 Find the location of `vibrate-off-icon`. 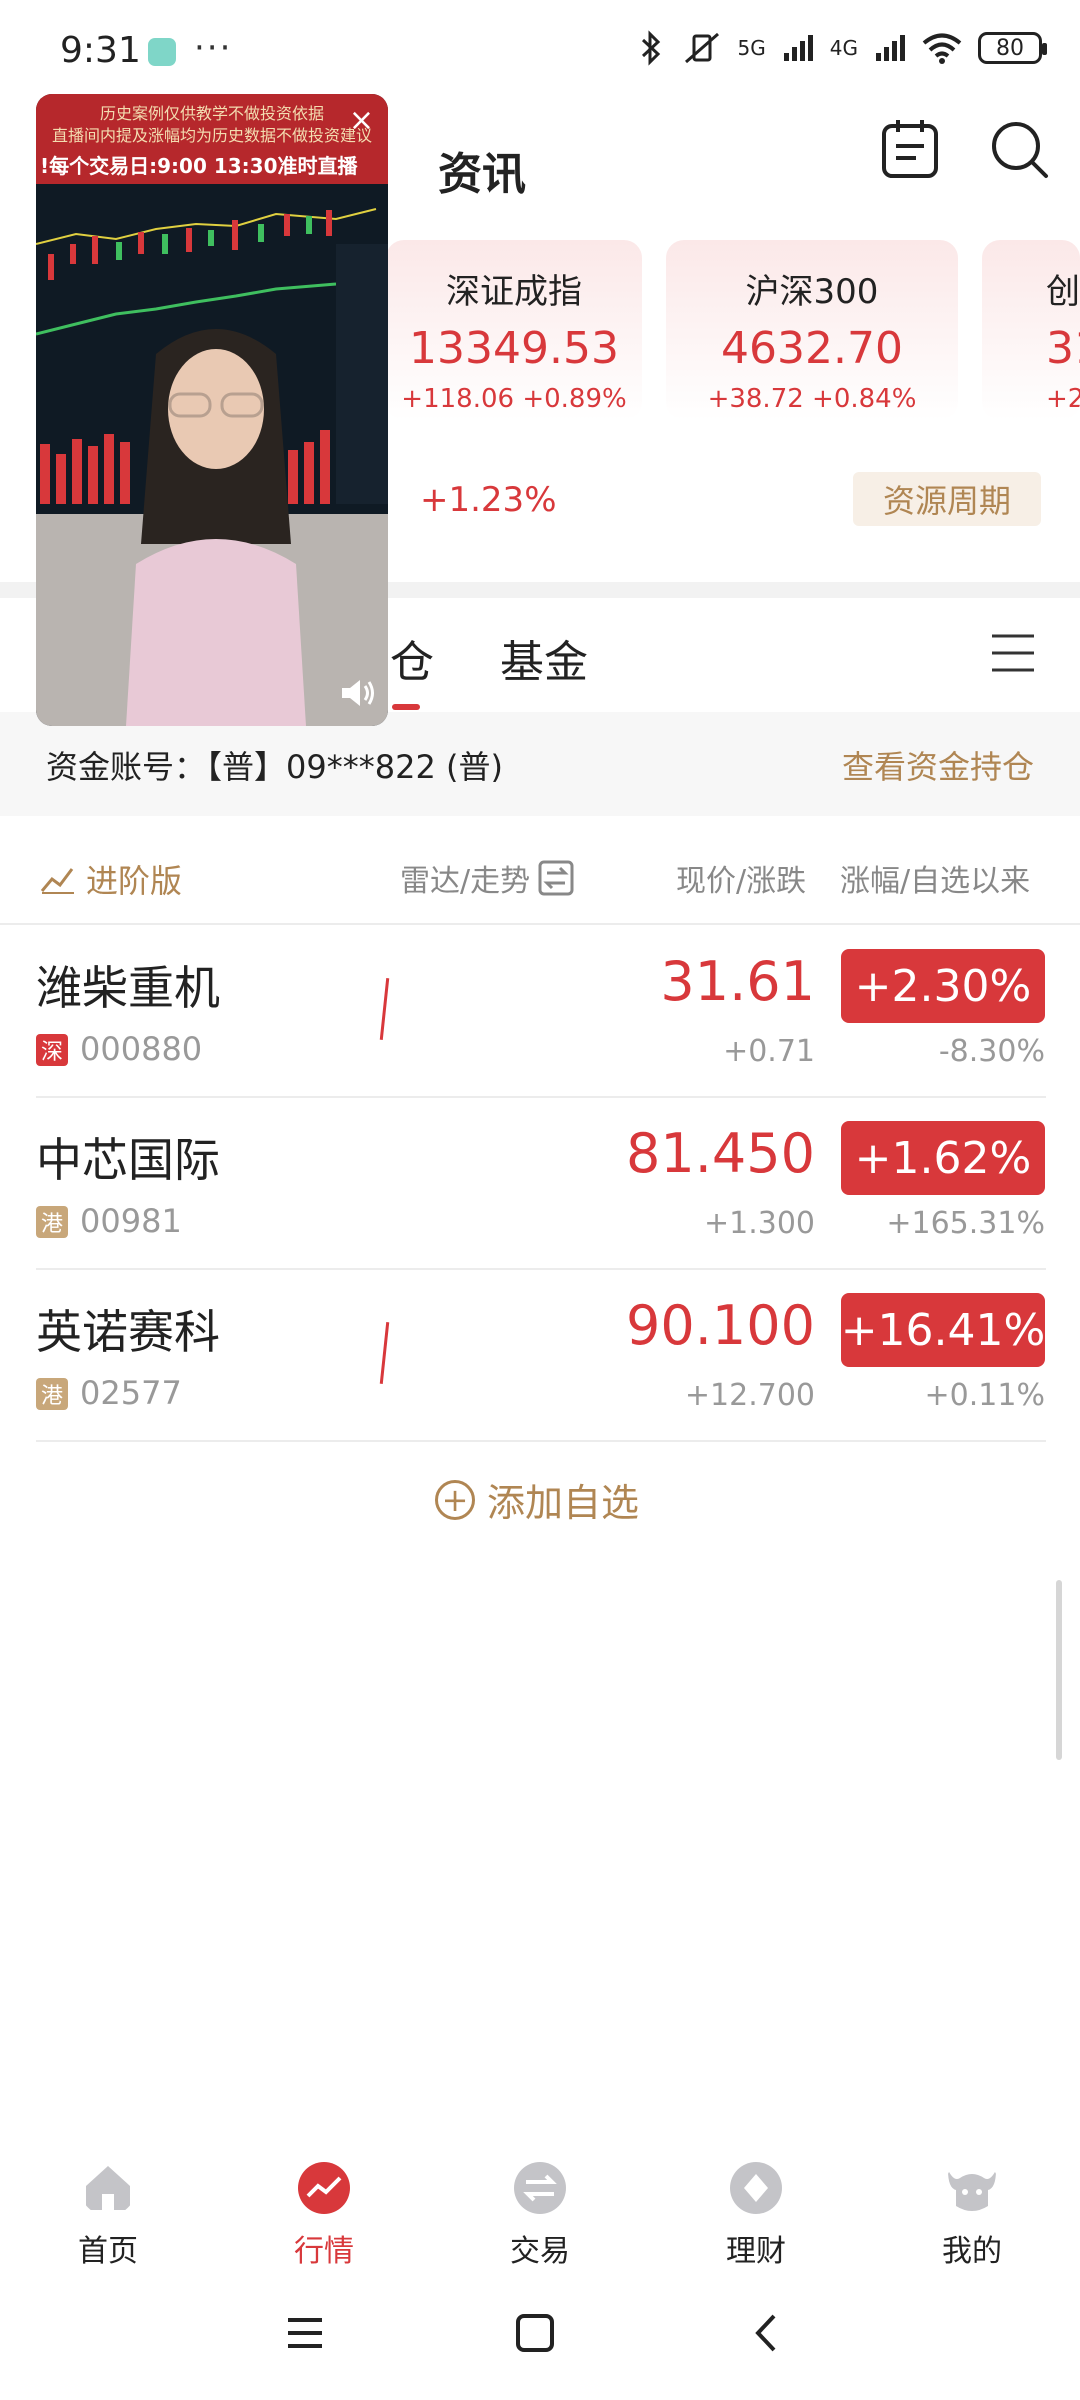

vibrate-off-icon is located at coordinates (701, 48).